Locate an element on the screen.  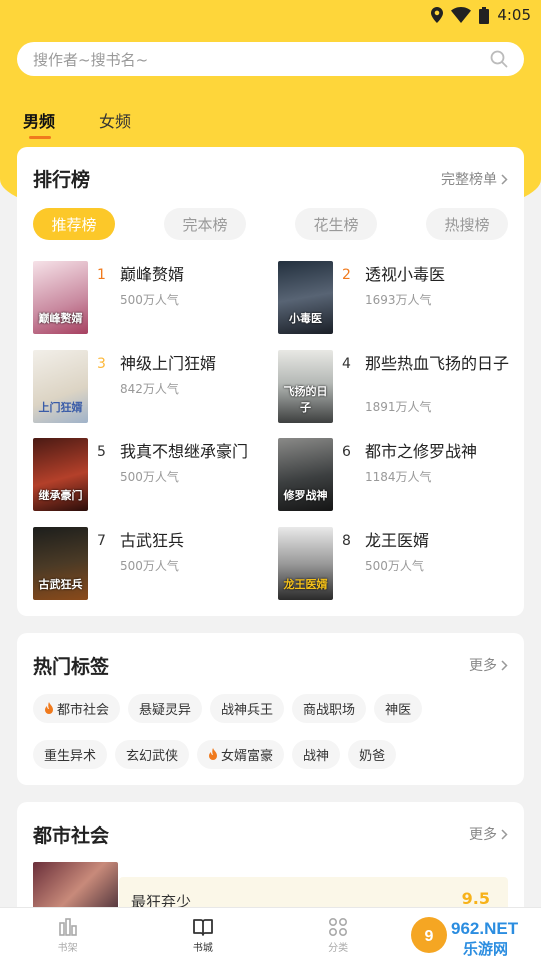
tag-item: 神医 is located at coordinates (398, 708).